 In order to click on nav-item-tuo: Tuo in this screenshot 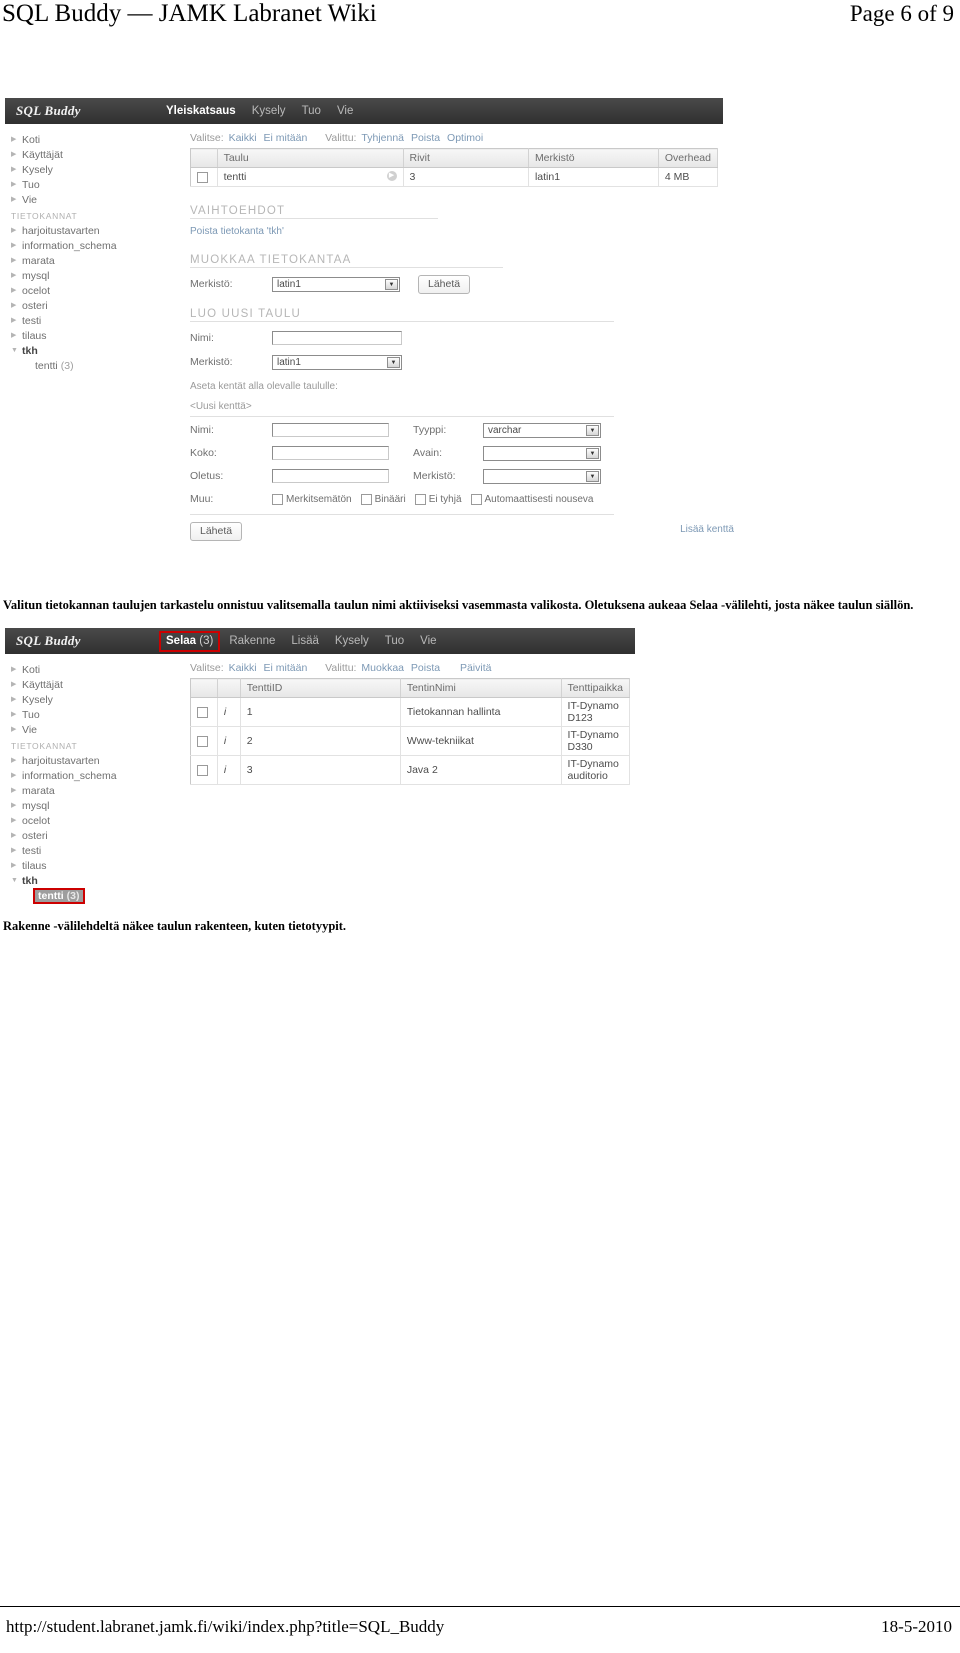, I will do `click(311, 111)`.